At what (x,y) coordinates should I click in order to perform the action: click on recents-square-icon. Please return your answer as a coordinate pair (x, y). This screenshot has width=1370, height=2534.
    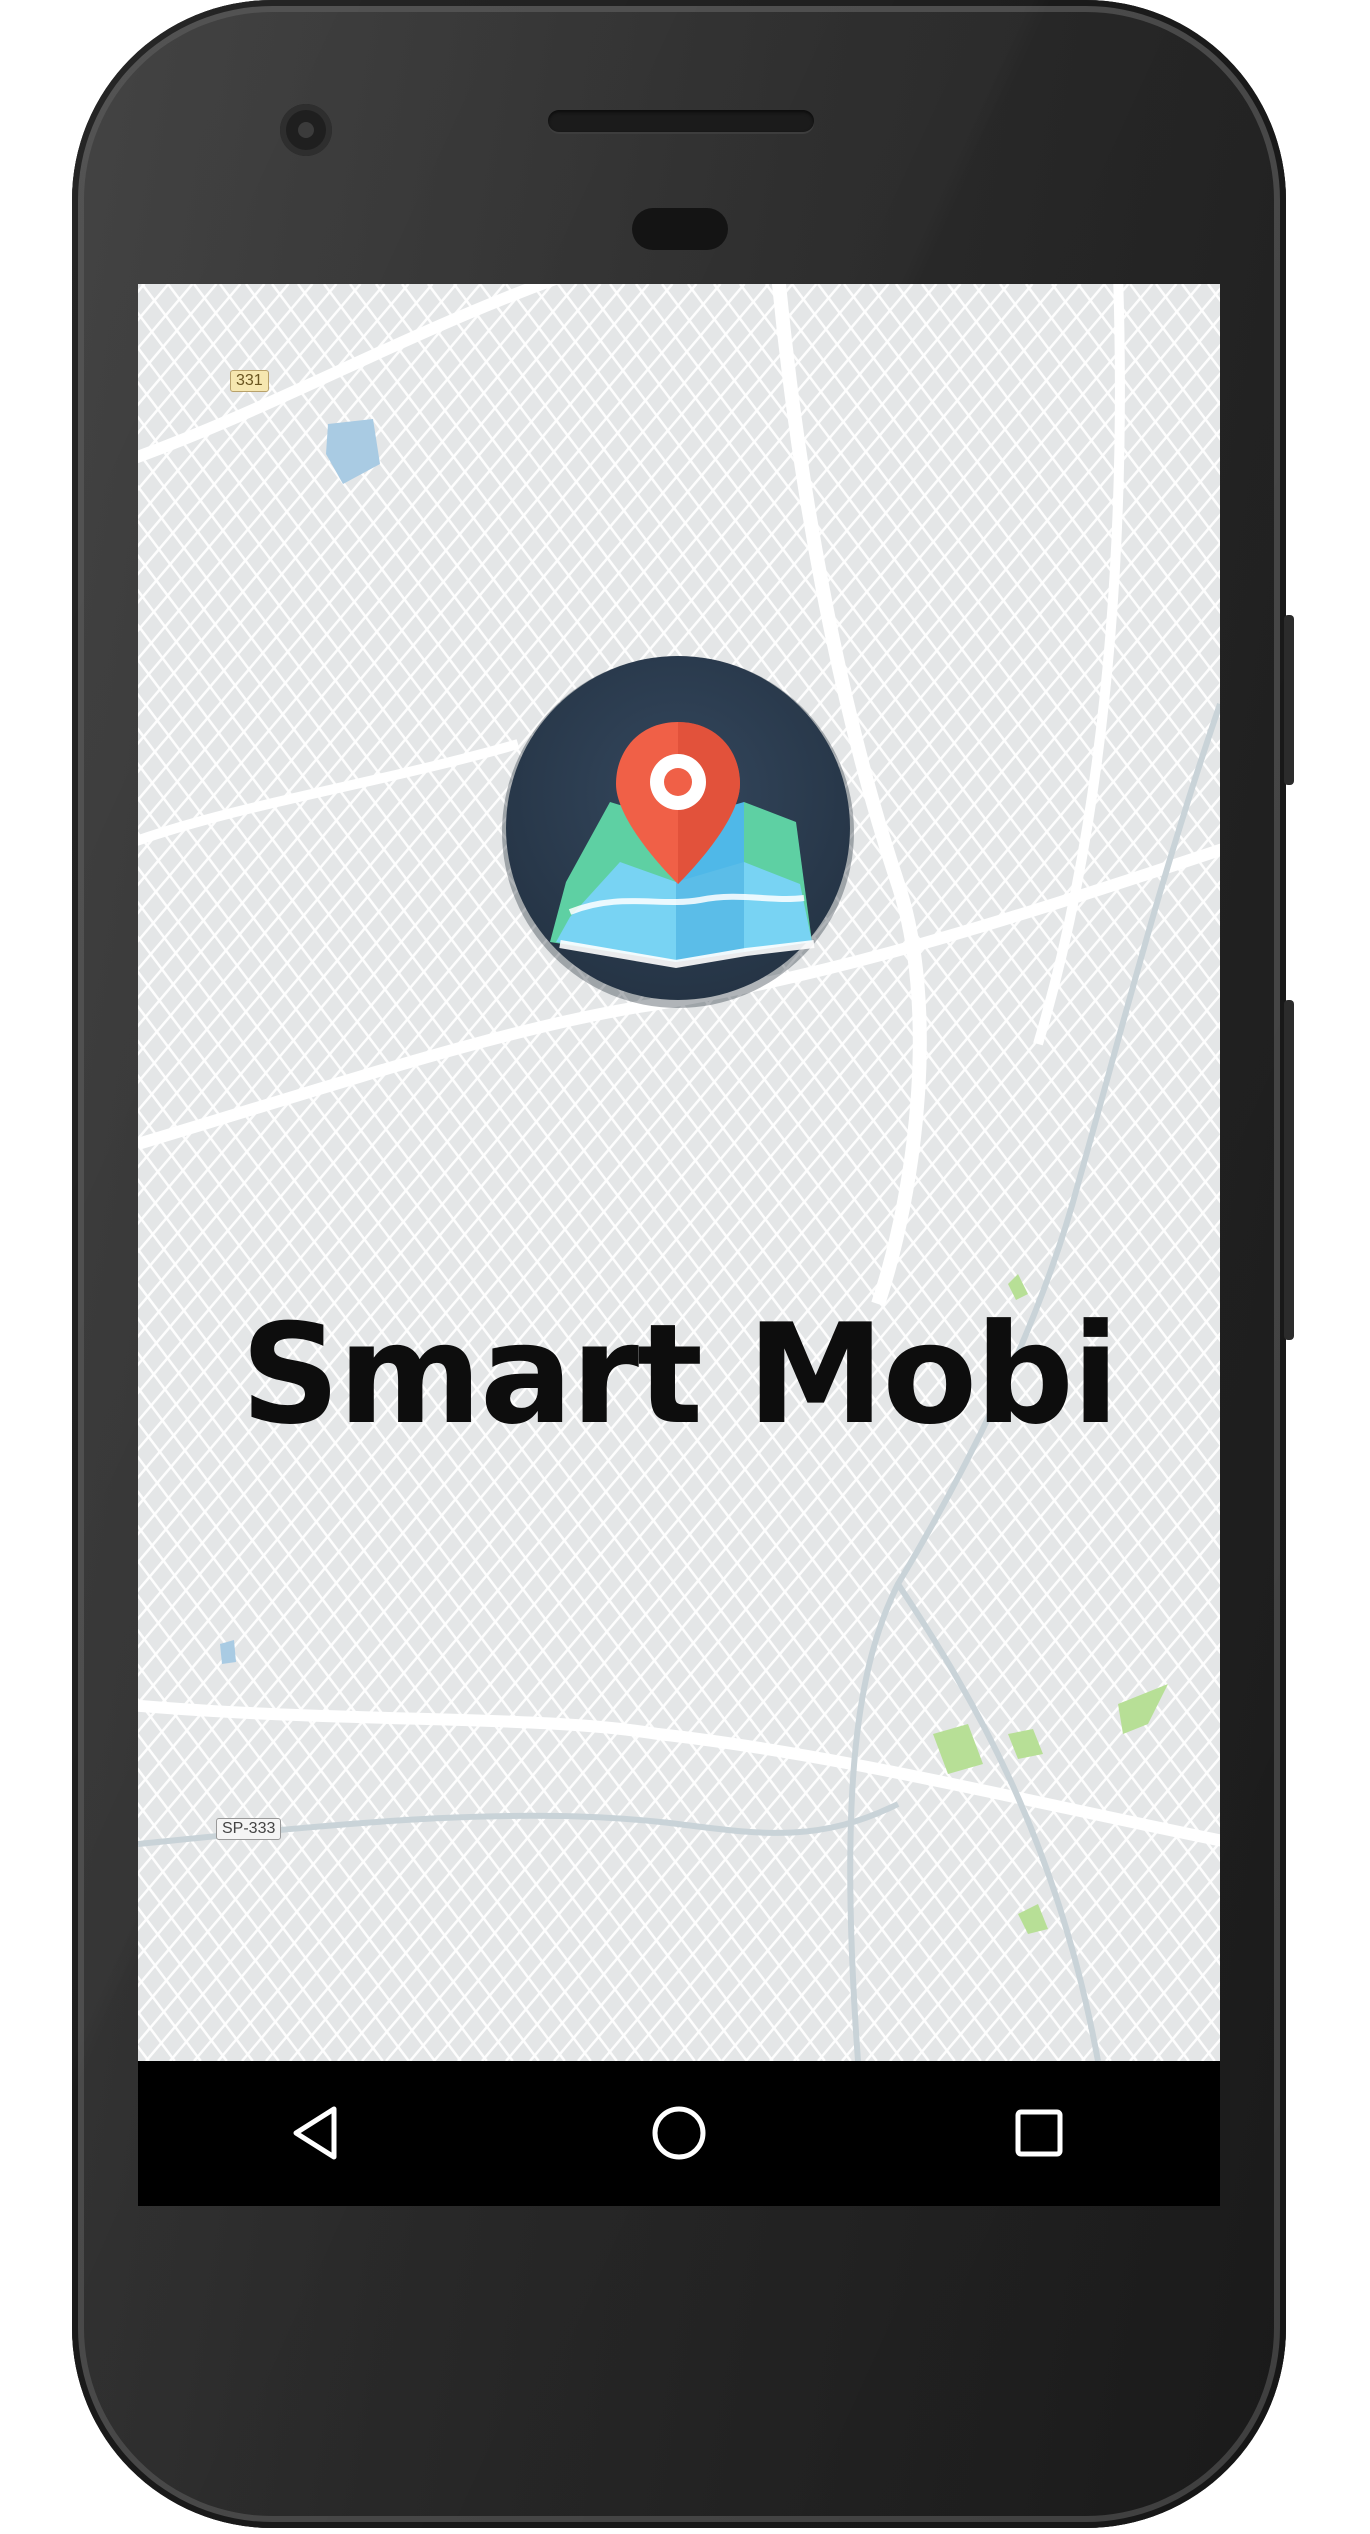
    Looking at the image, I should click on (1039, 2133).